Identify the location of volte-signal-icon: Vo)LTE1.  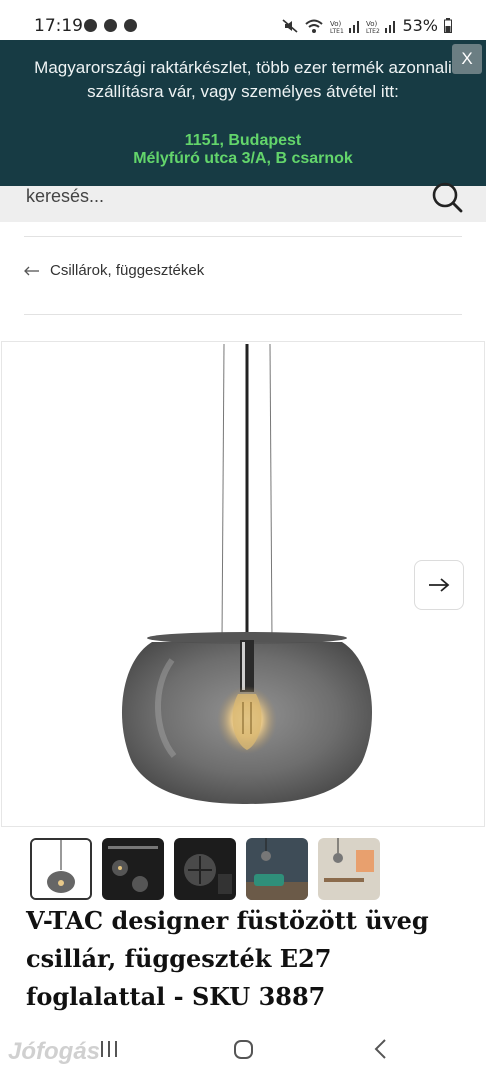
(345, 27).